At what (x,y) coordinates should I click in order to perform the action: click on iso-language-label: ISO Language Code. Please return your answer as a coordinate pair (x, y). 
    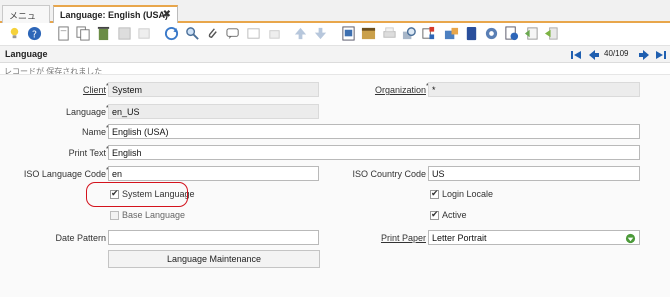
    Looking at the image, I should click on (64, 174).